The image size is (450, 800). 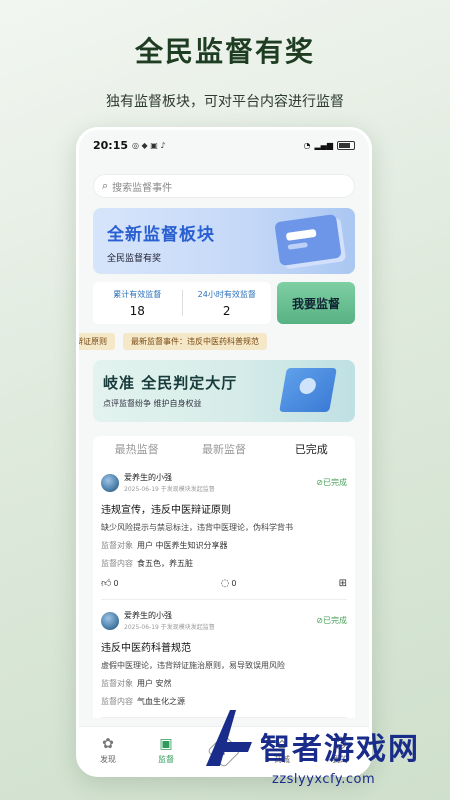 I want to click on judgment-hall-illustration, so click(x=308, y=390).